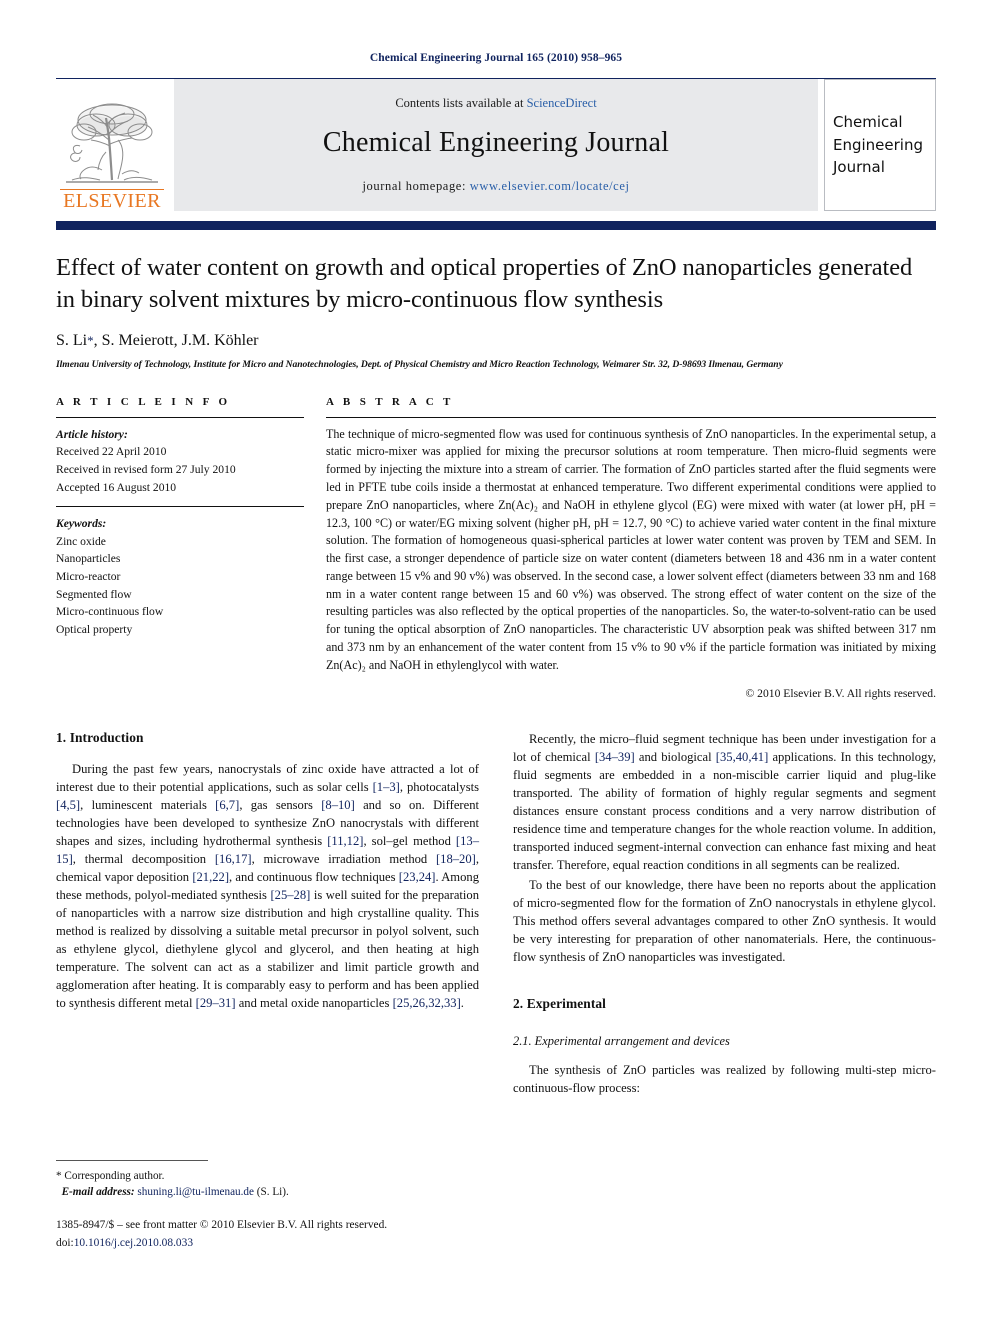  What do you see at coordinates (496, 225) in the screenshot?
I see `masthead-divider-bar` at bounding box center [496, 225].